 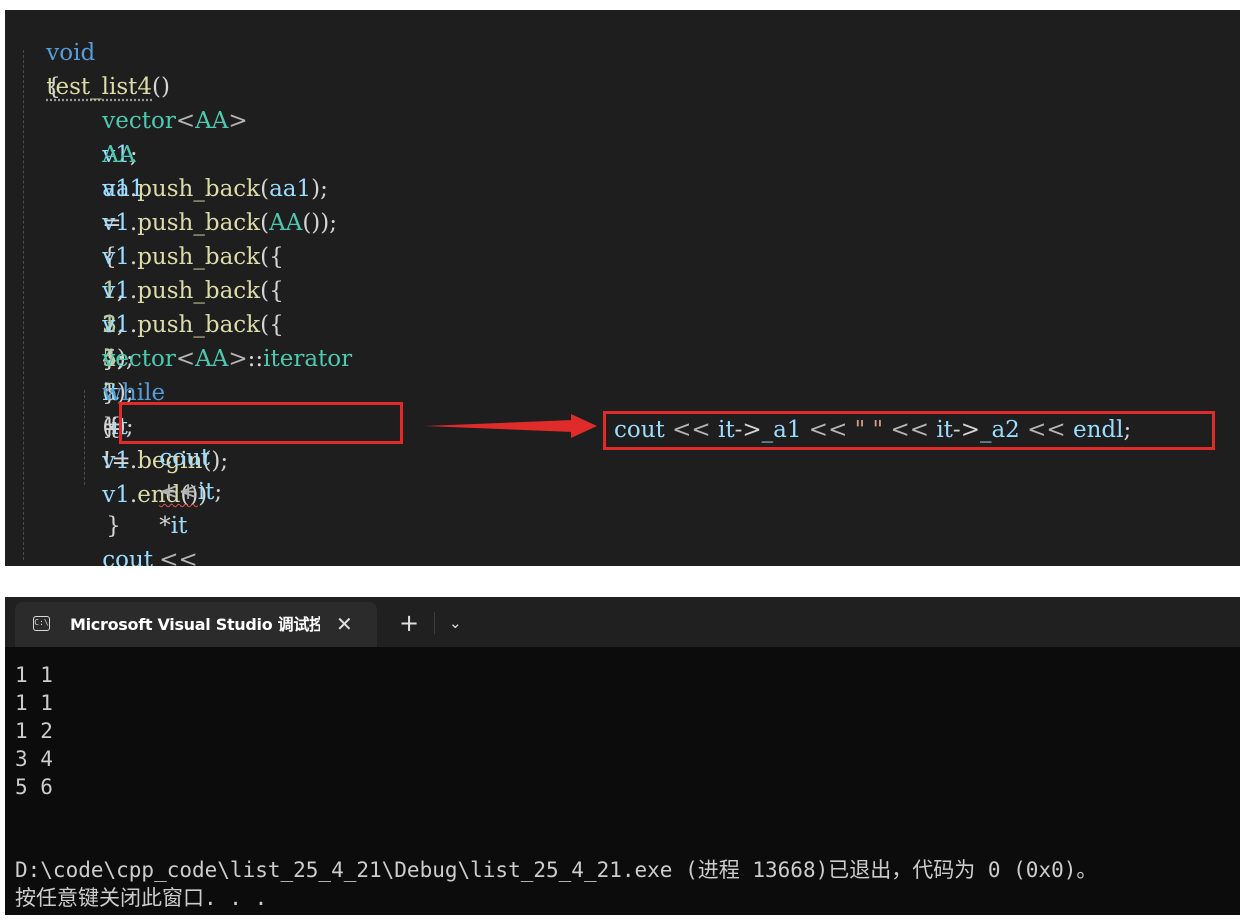 What do you see at coordinates (622, 622) in the screenshot?
I see `tab-strip: C:\ Microsoft Visual Studio 调试控 ✕ + ⌄` at bounding box center [622, 622].